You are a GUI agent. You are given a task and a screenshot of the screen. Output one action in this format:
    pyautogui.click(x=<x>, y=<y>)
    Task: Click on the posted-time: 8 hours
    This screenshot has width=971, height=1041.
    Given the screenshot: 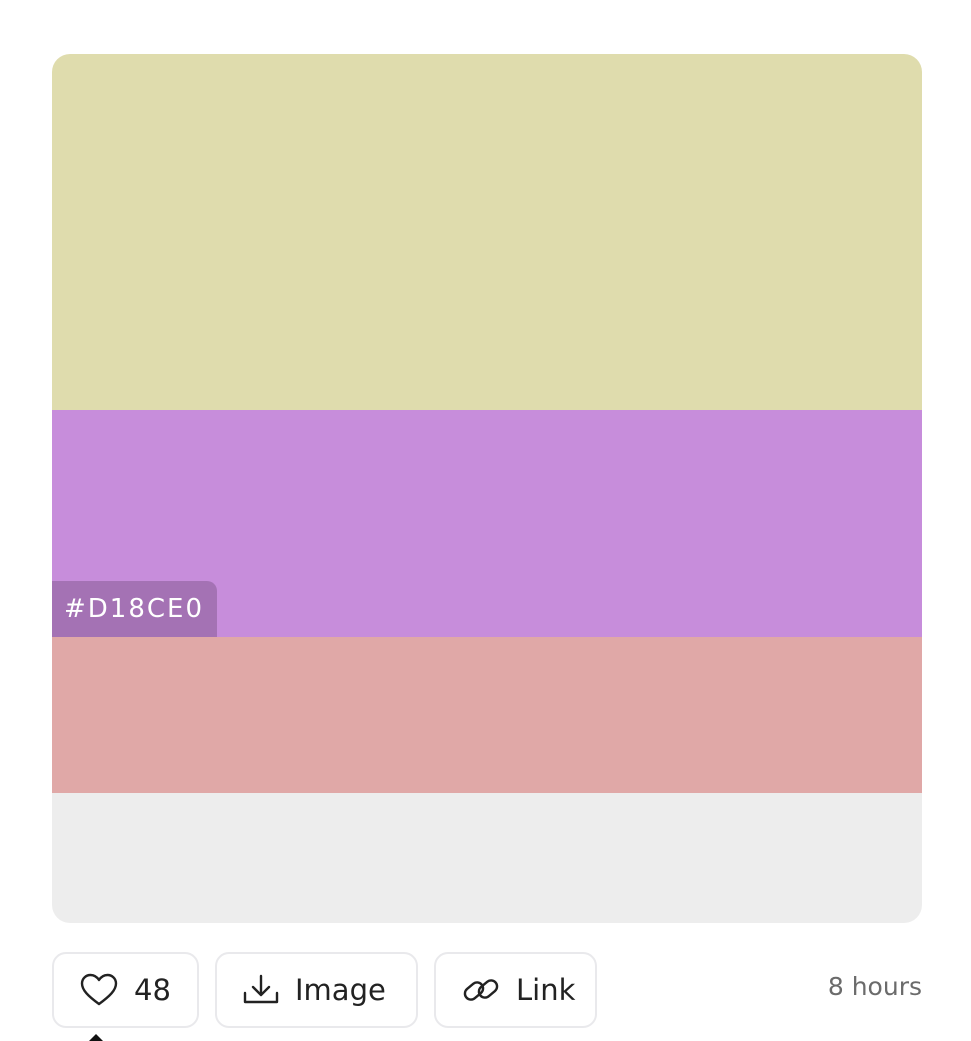 What is the action you would take?
    pyautogui.click(x=874, y=986)
    